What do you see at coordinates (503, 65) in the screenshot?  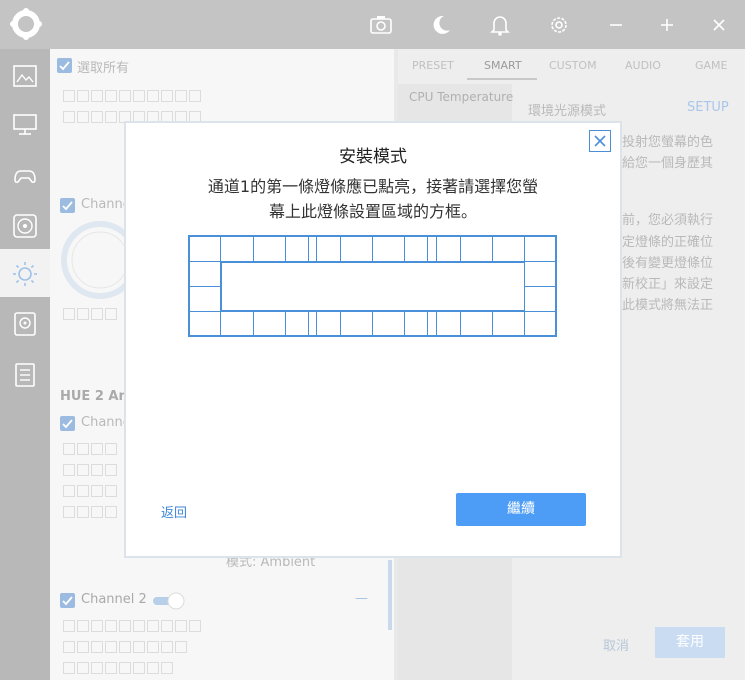 I see `tab-smart: SMART` at bounding box center [503, 65].